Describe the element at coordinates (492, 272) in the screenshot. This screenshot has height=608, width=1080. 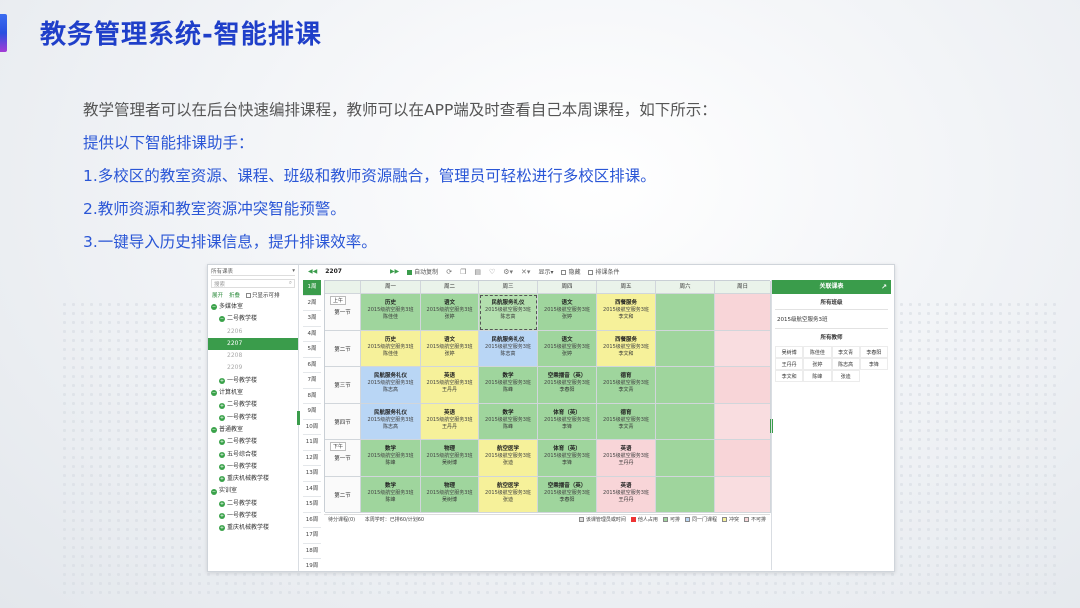
I see `heart-icon: ♡` at that location.